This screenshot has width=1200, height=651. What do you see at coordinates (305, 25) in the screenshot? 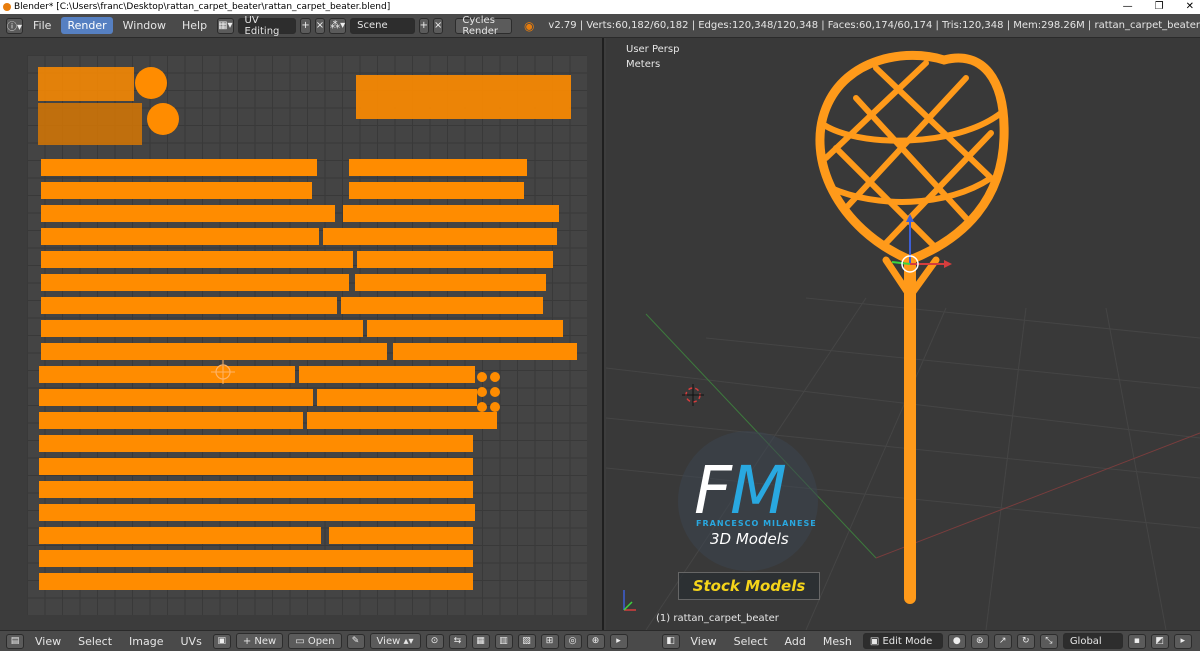
I see `add-layout-icon: +` at bounding box center [305, 25].